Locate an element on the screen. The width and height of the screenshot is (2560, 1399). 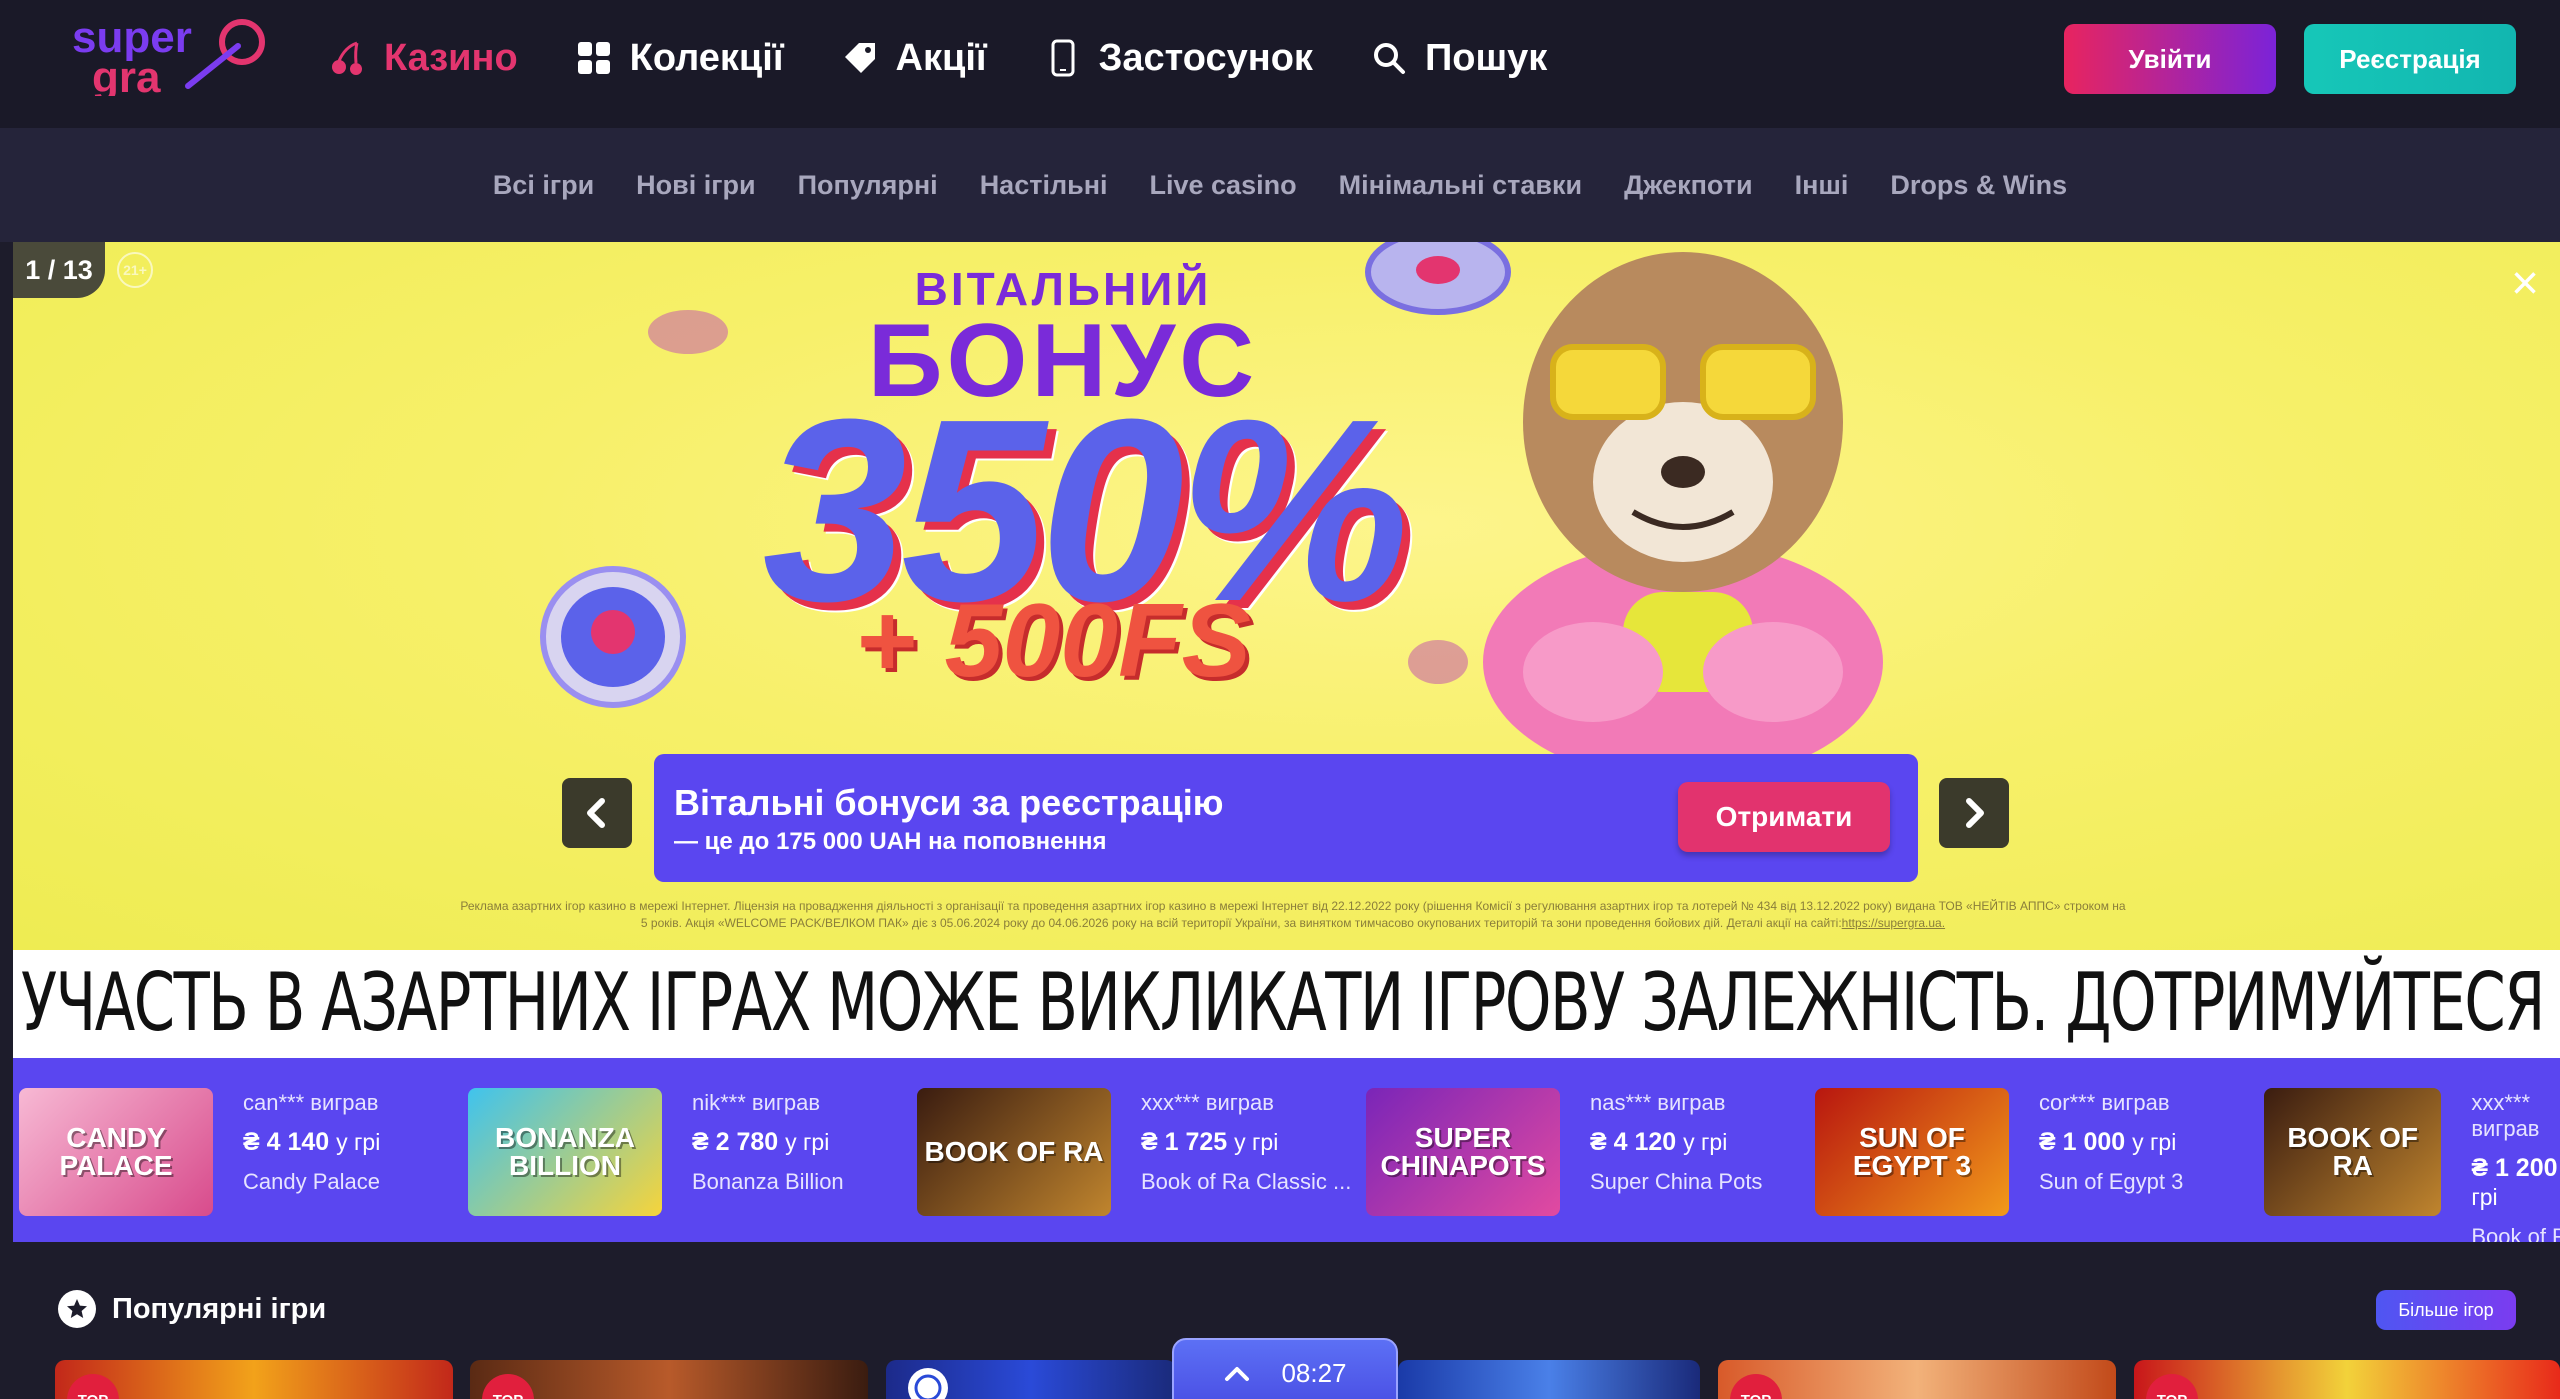
supergra-logo: super gra is located at coordinates (172, 54).